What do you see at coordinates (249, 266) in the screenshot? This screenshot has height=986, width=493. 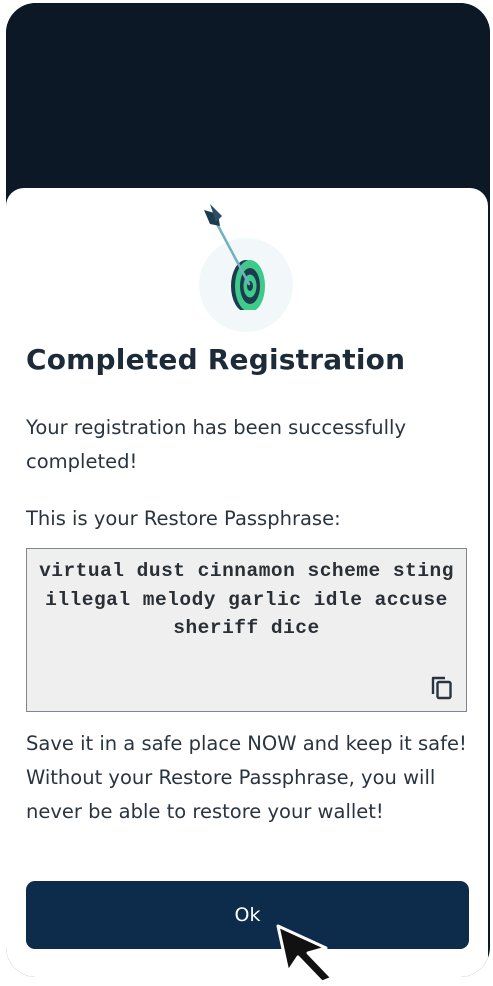 I see `target-arrow-icon` at bounding box center [249, 266].